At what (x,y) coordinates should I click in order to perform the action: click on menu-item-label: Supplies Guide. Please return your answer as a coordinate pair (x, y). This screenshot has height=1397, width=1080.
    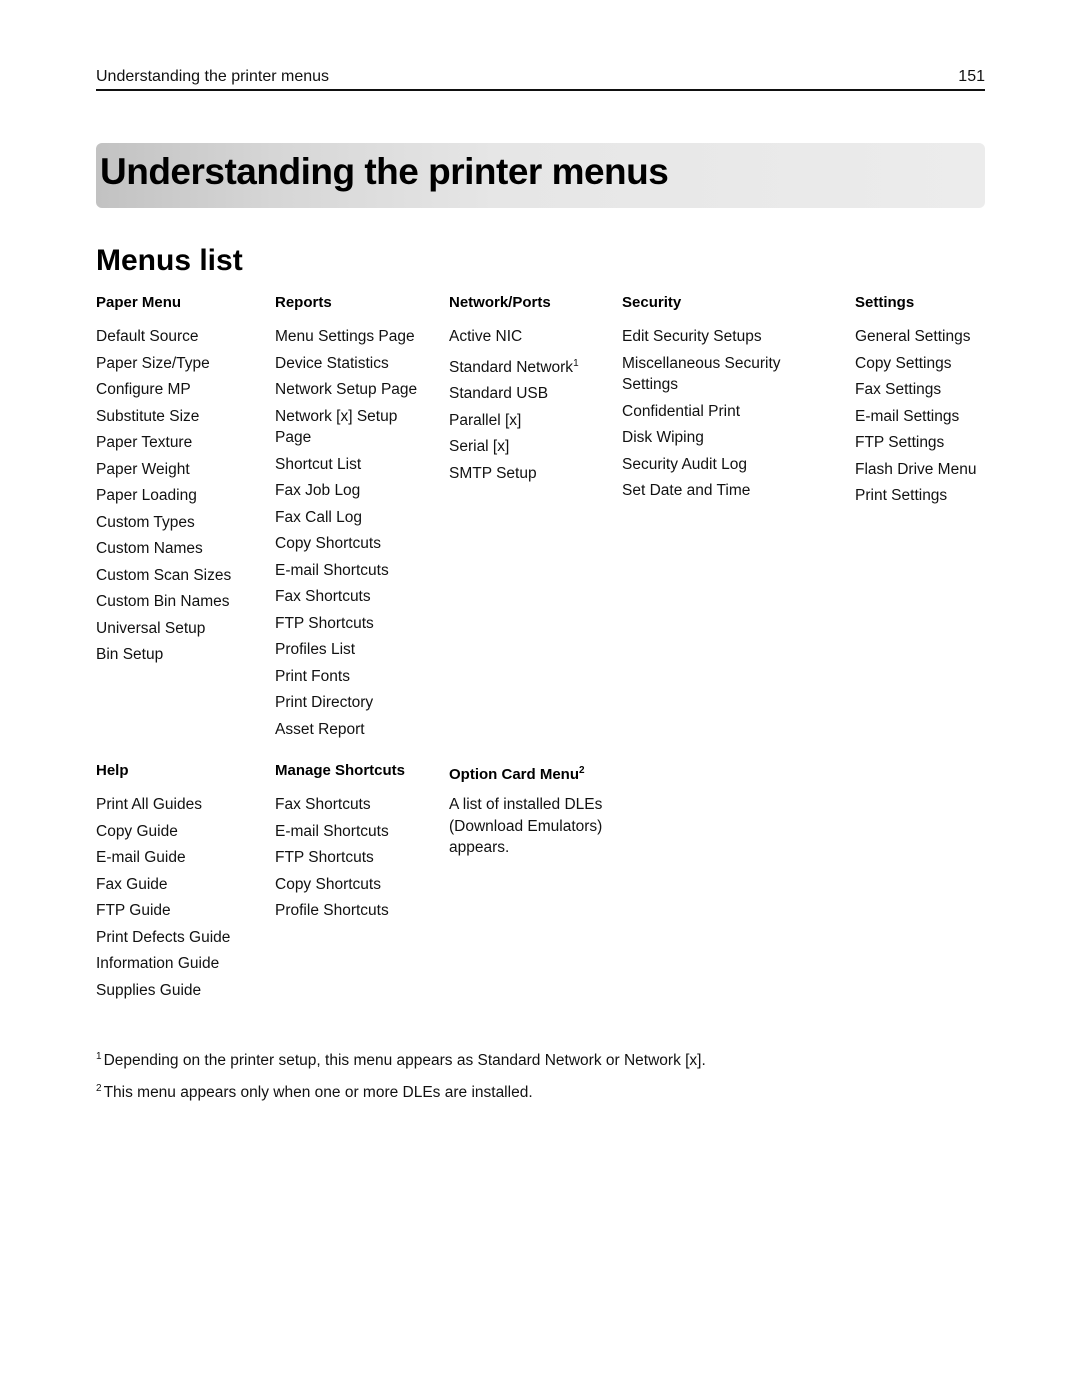
    Looking at the image, I should click on (149, 990).